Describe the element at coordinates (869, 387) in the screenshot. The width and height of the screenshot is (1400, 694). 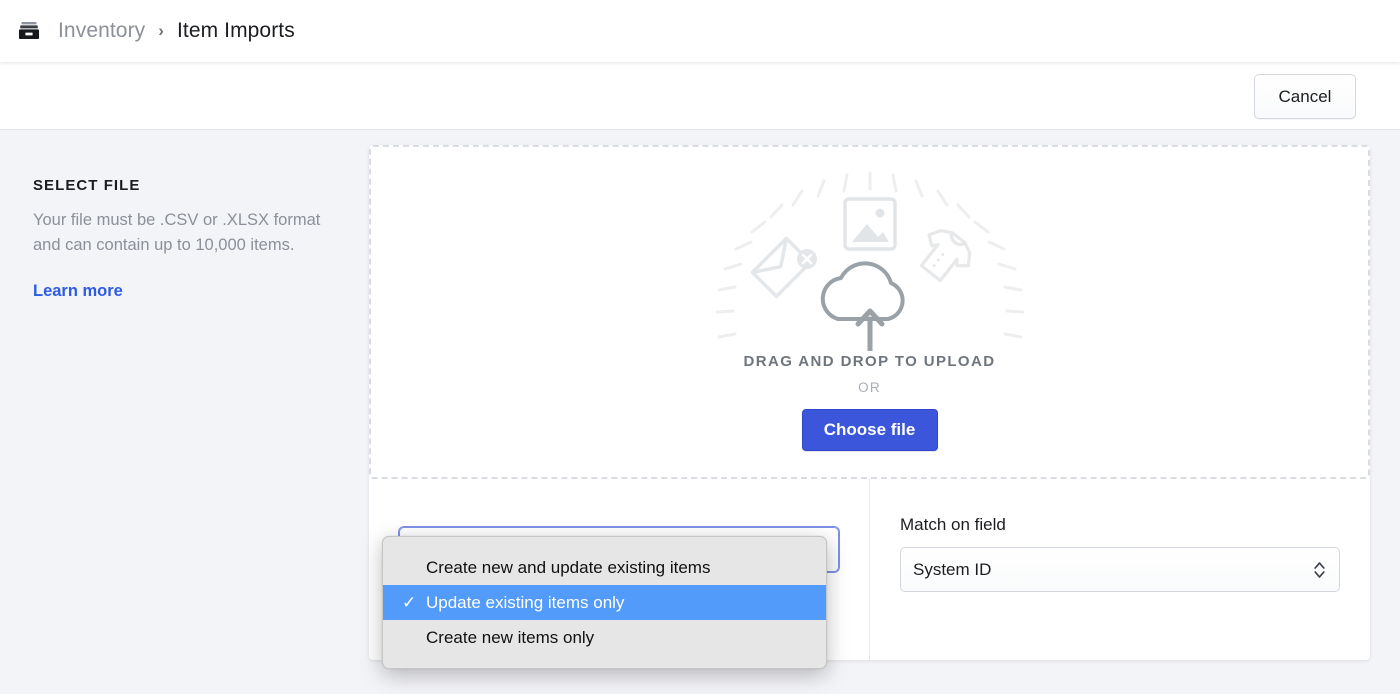
I see `dropzone-or-label: OR` at that location.